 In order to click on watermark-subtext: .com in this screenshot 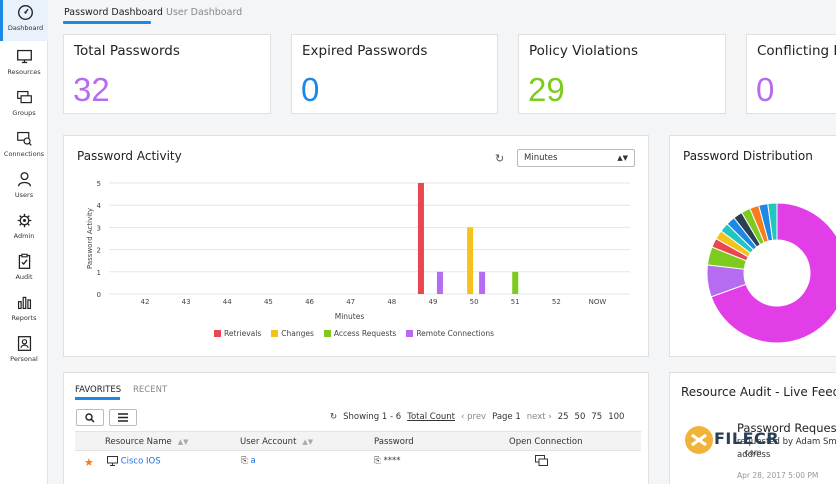, I will do `click(752, 452)`.